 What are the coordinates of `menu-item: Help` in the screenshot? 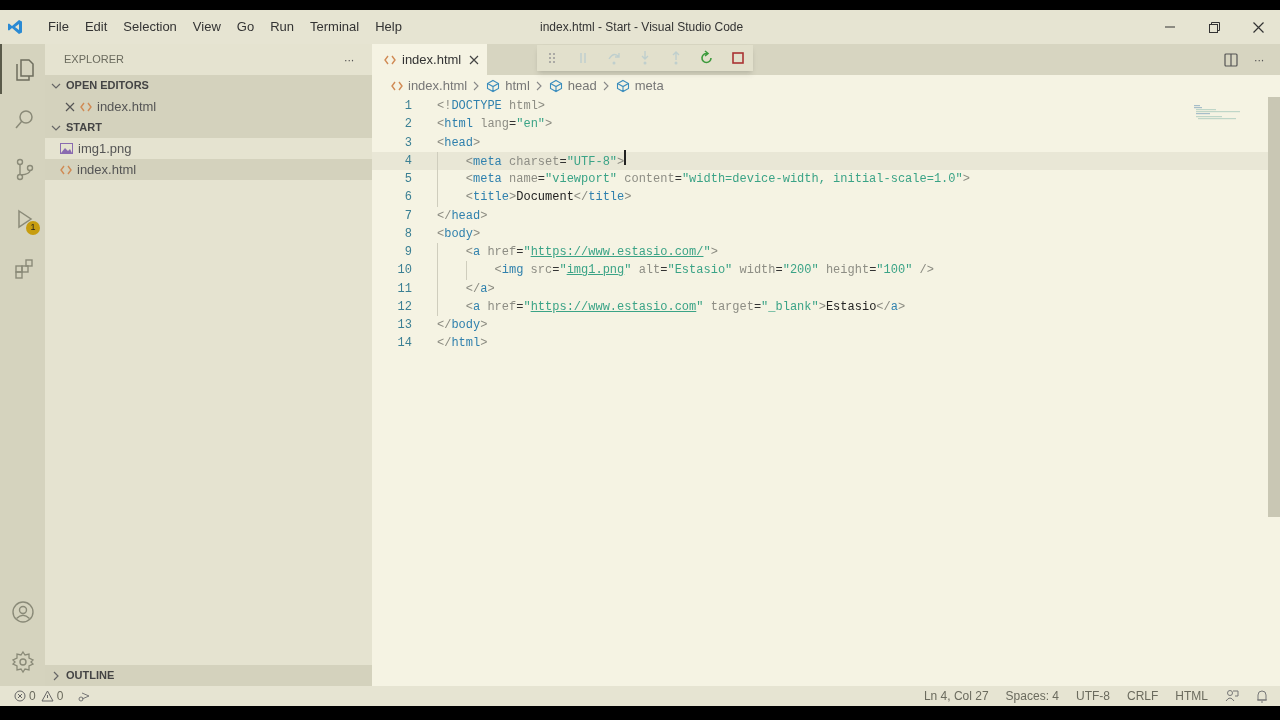 It's located at (388, 27).